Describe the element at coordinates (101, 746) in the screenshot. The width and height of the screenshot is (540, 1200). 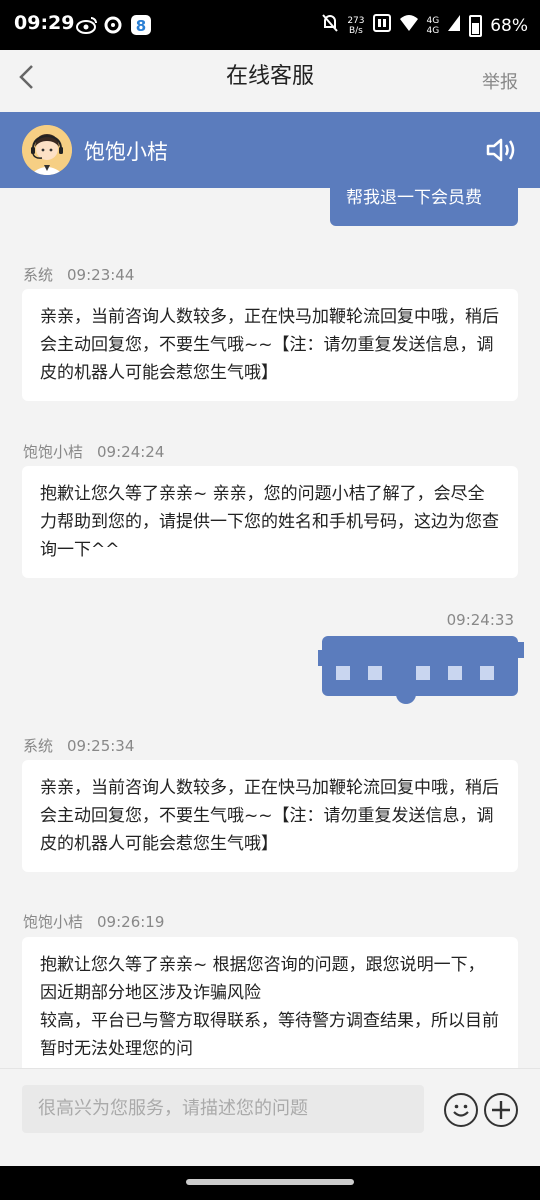
I see `message-time: 09:25:34` at that location.